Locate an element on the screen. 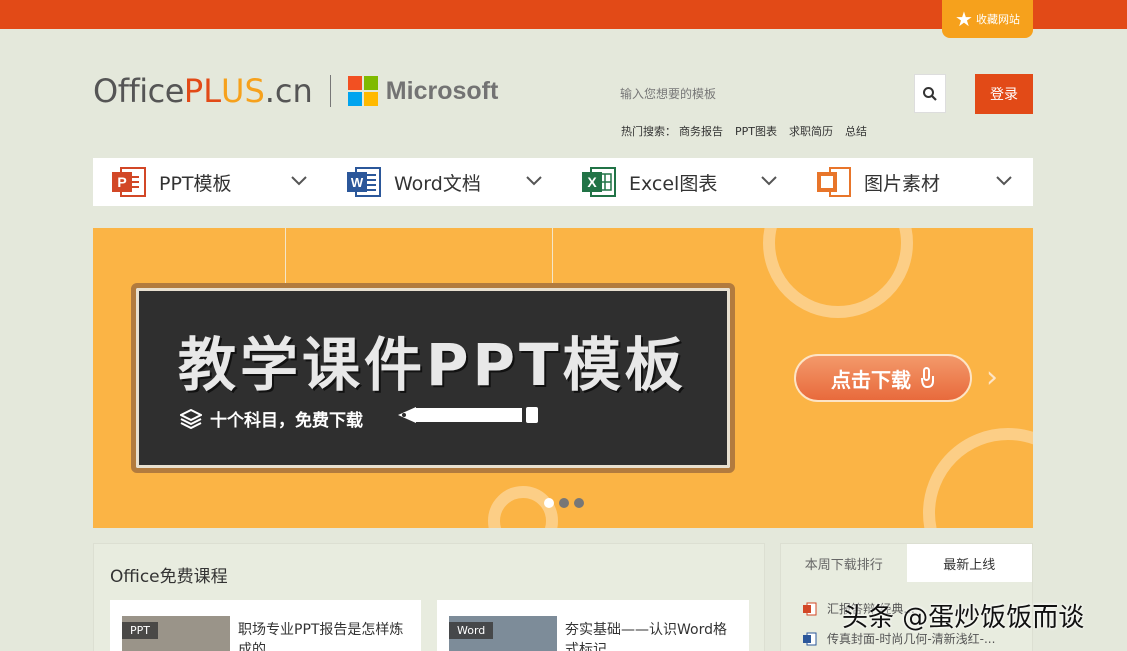  category-nav: P PPT模板 W Word文档 X Excel图表 图片素材 is located at coordinates (563, 182).